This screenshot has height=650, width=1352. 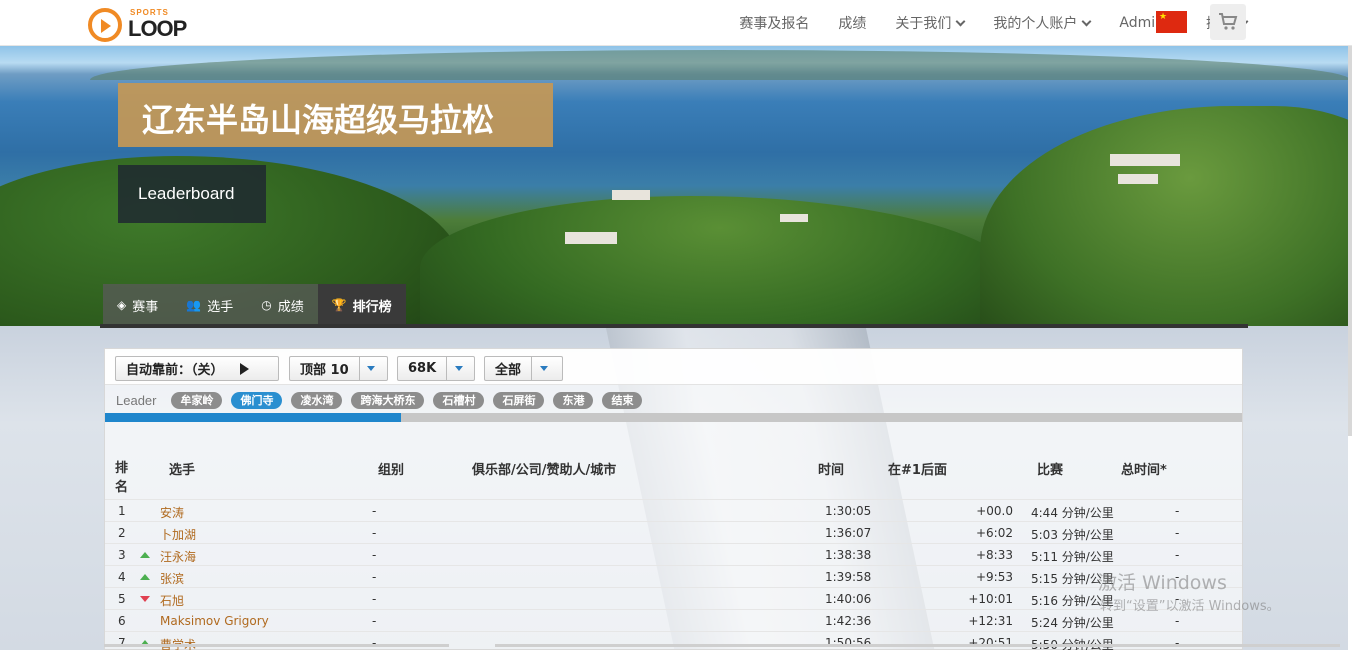 What do you see at coordinates (994, 555) in the screenshot?
I see `behind-cell: +8:33` at bounding box center [994, 555].